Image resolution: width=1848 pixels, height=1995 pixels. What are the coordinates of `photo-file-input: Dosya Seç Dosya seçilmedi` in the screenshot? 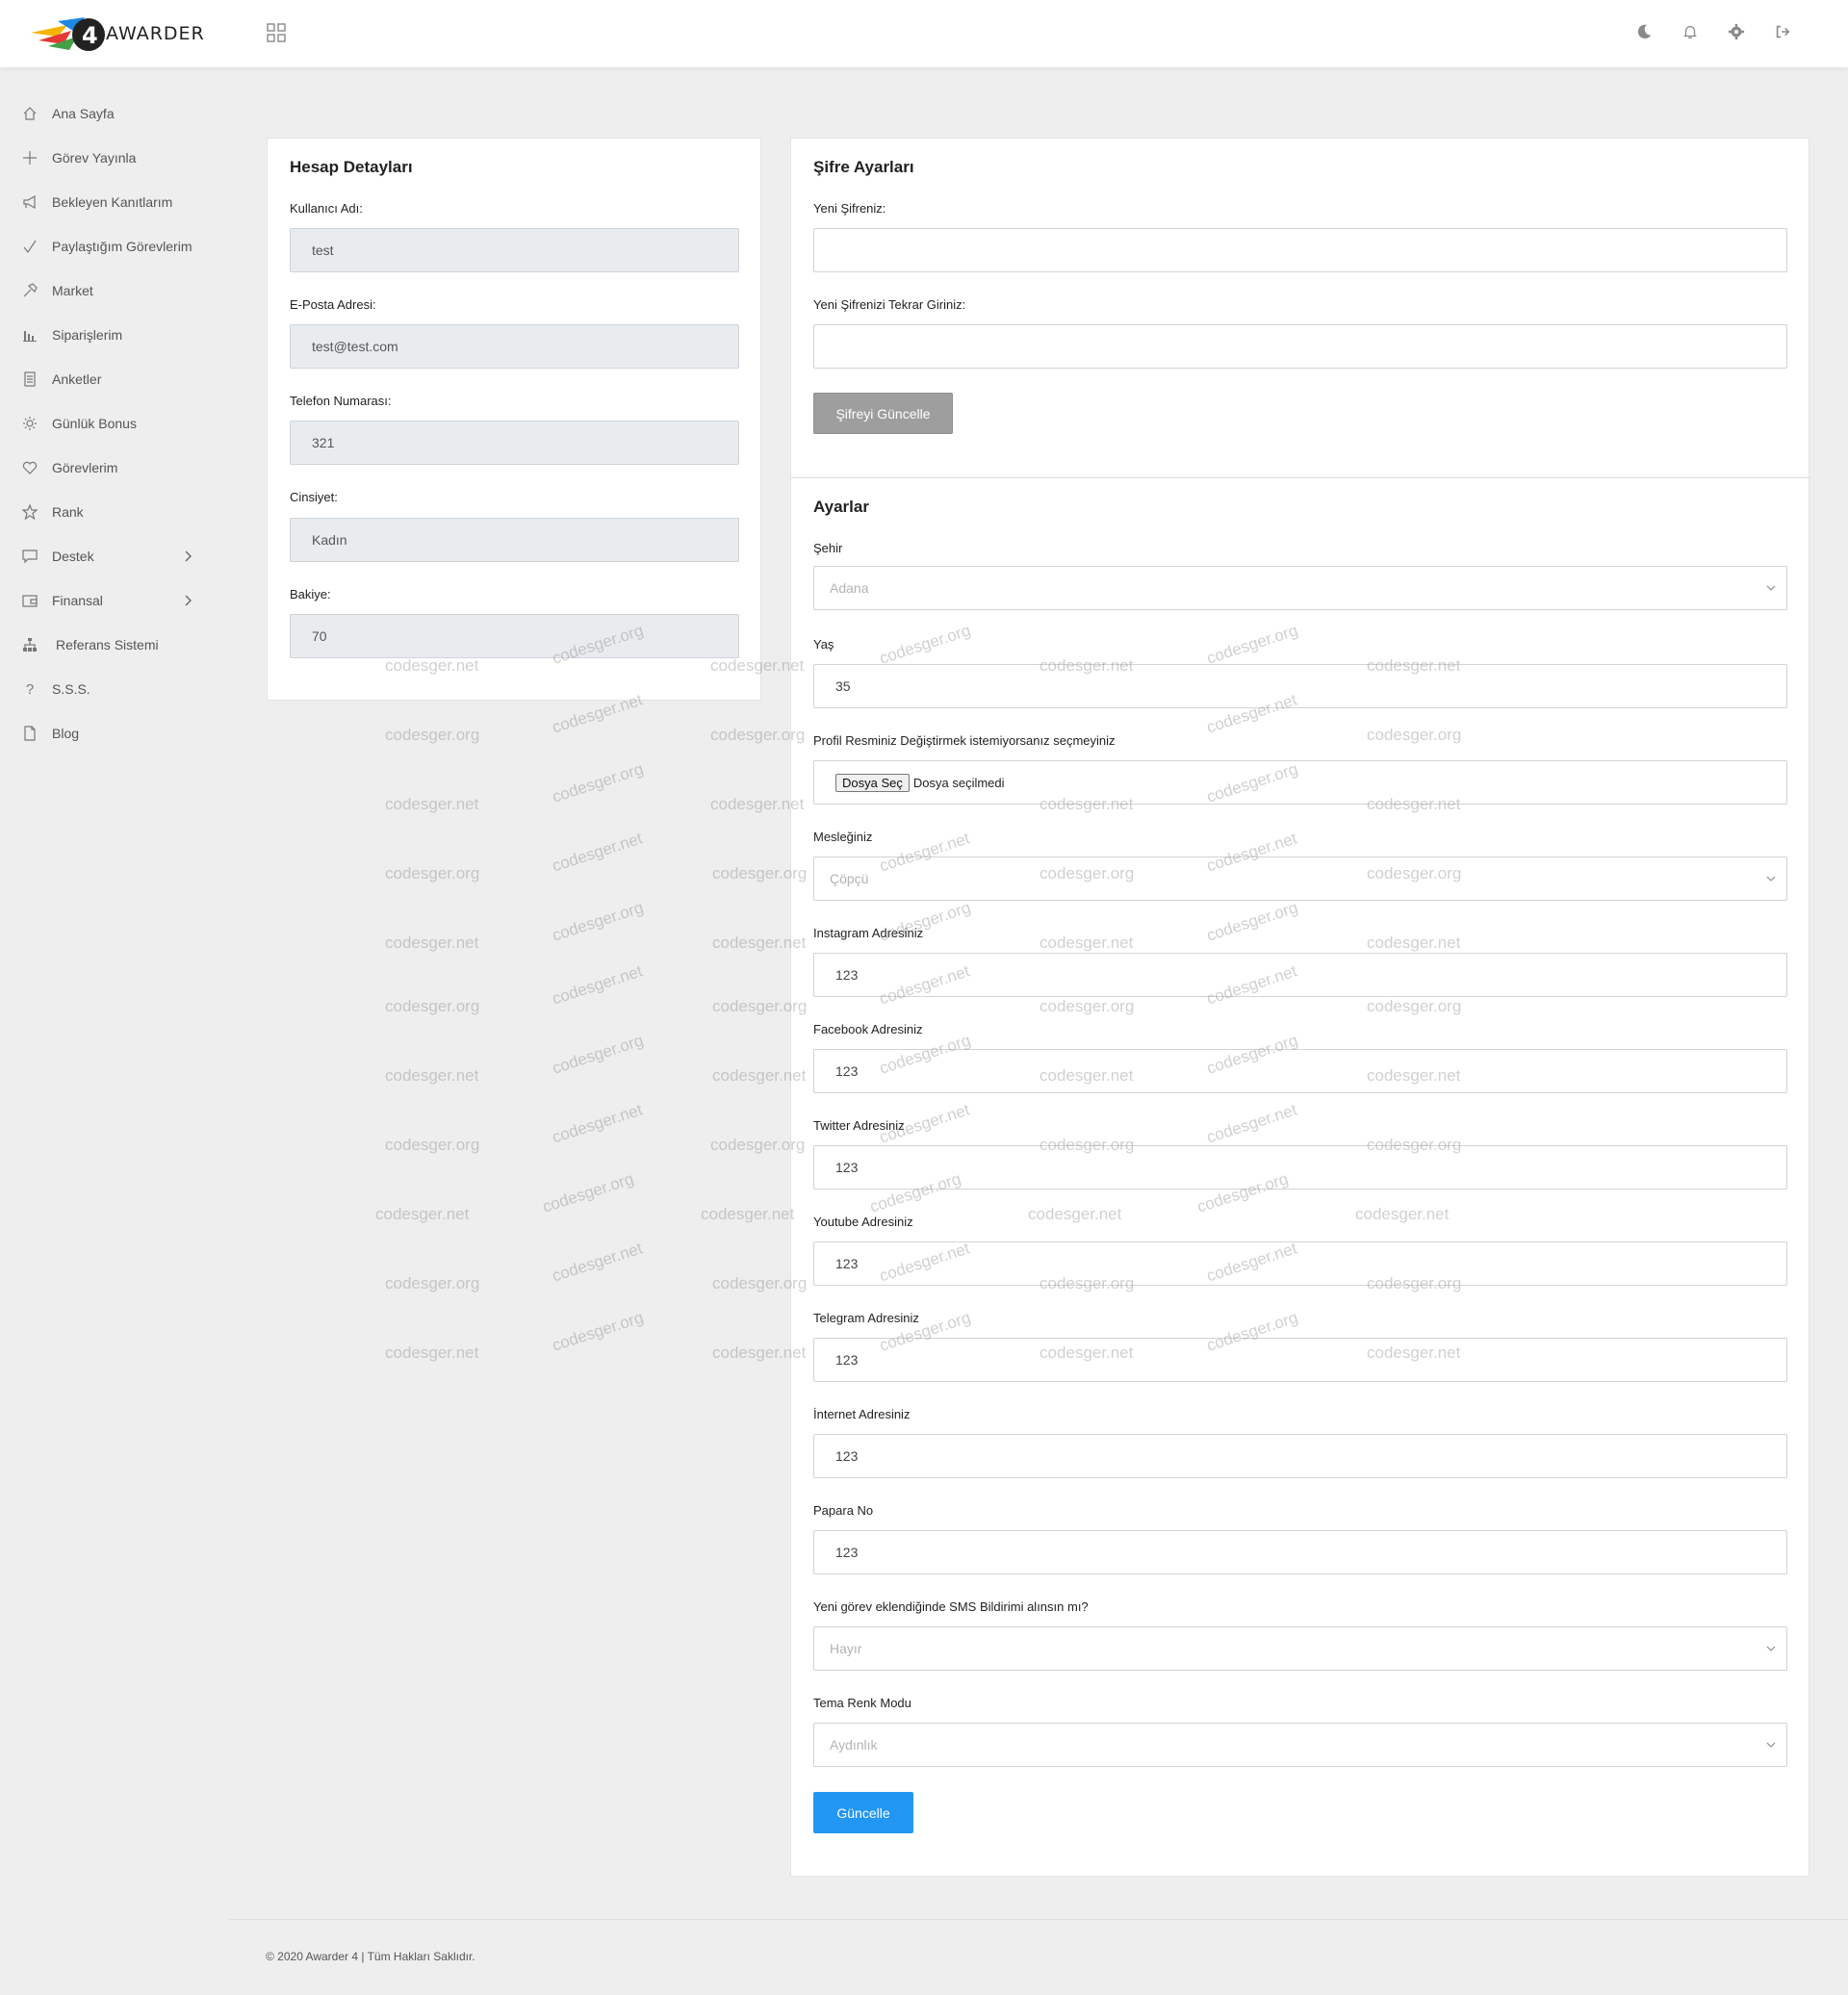 It's located at (1300, 782).